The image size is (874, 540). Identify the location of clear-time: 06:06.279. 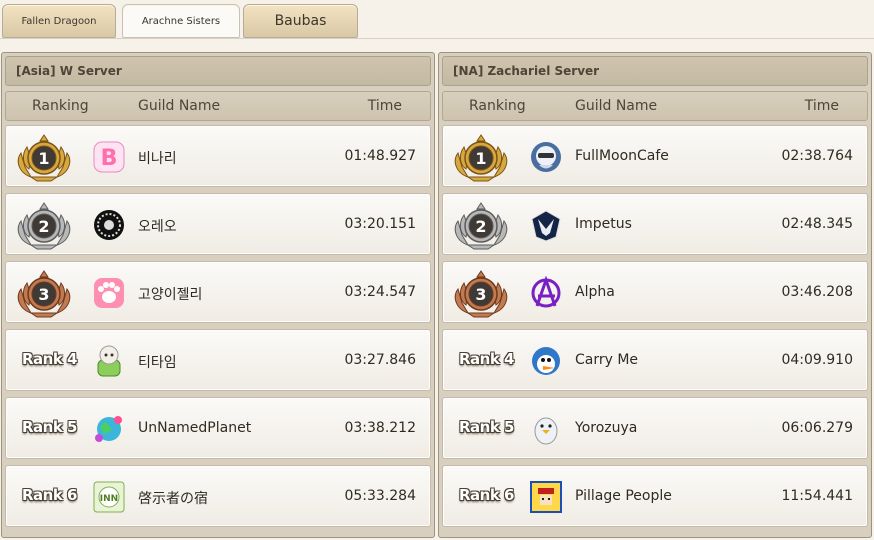
(817, 428).